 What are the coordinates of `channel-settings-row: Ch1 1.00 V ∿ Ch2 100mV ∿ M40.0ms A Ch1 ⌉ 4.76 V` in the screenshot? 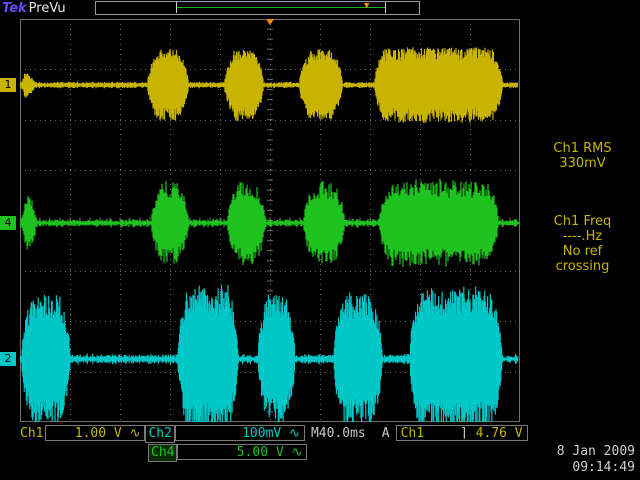 It's located at (273, 434).